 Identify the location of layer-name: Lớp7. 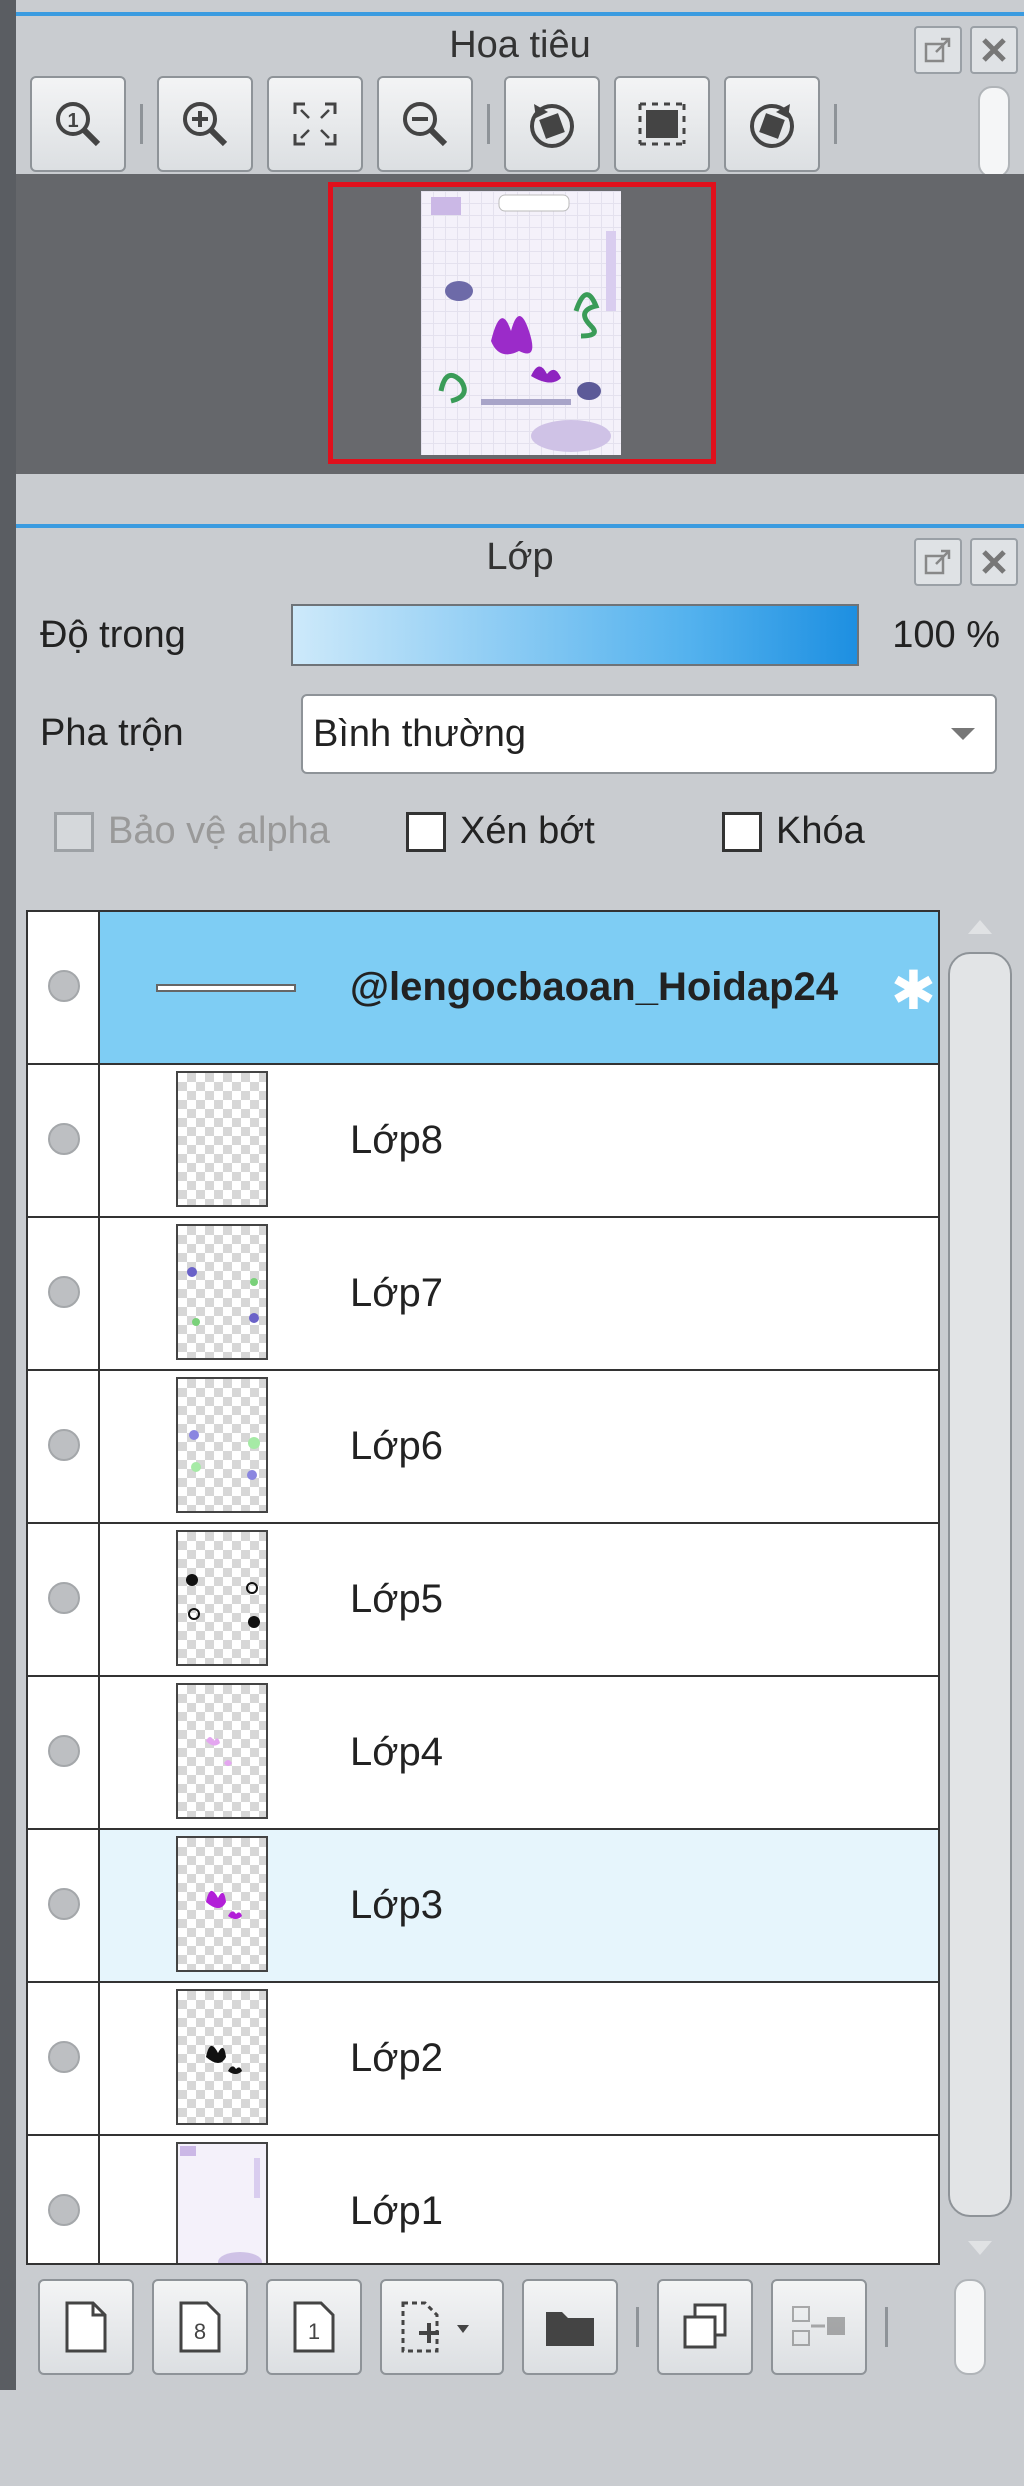
(396, 1293).